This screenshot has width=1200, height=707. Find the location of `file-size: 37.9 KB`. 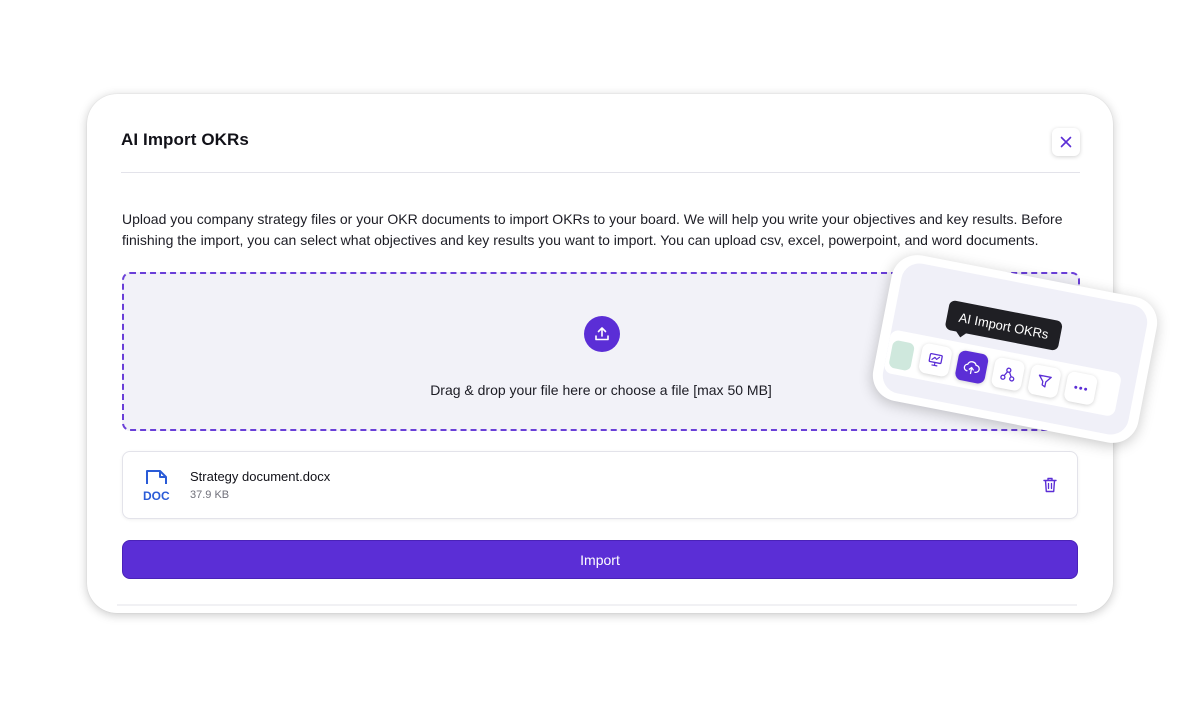

file-size: 37.9 KB is located at coordinates (210, 495).